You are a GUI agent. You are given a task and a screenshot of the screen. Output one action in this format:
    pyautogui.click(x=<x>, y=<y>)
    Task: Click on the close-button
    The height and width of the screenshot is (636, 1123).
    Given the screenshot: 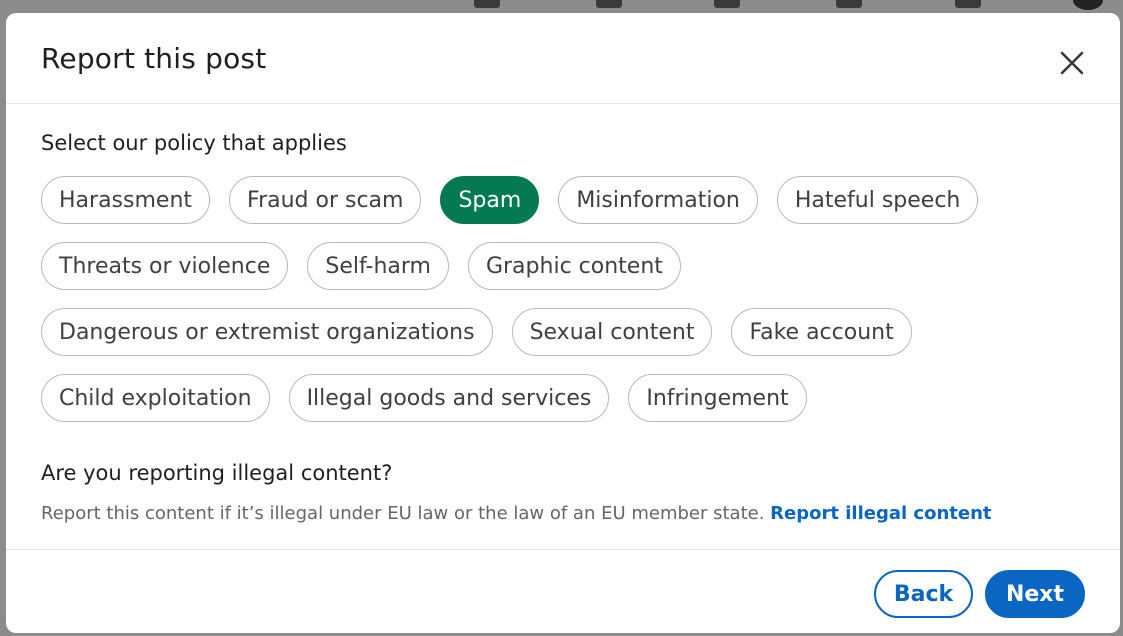 What is the action you would take?
    pyautogui.click(x=1072, y=63)
    